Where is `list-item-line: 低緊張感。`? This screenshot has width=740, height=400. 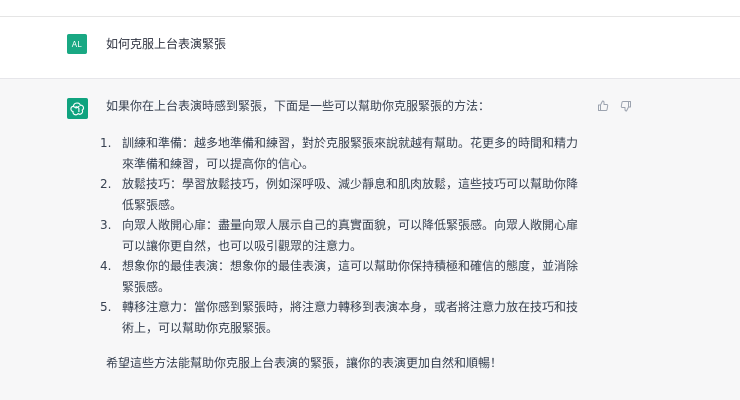 list-item-line: 低緊張感。 is located at coordinates (152, 204).